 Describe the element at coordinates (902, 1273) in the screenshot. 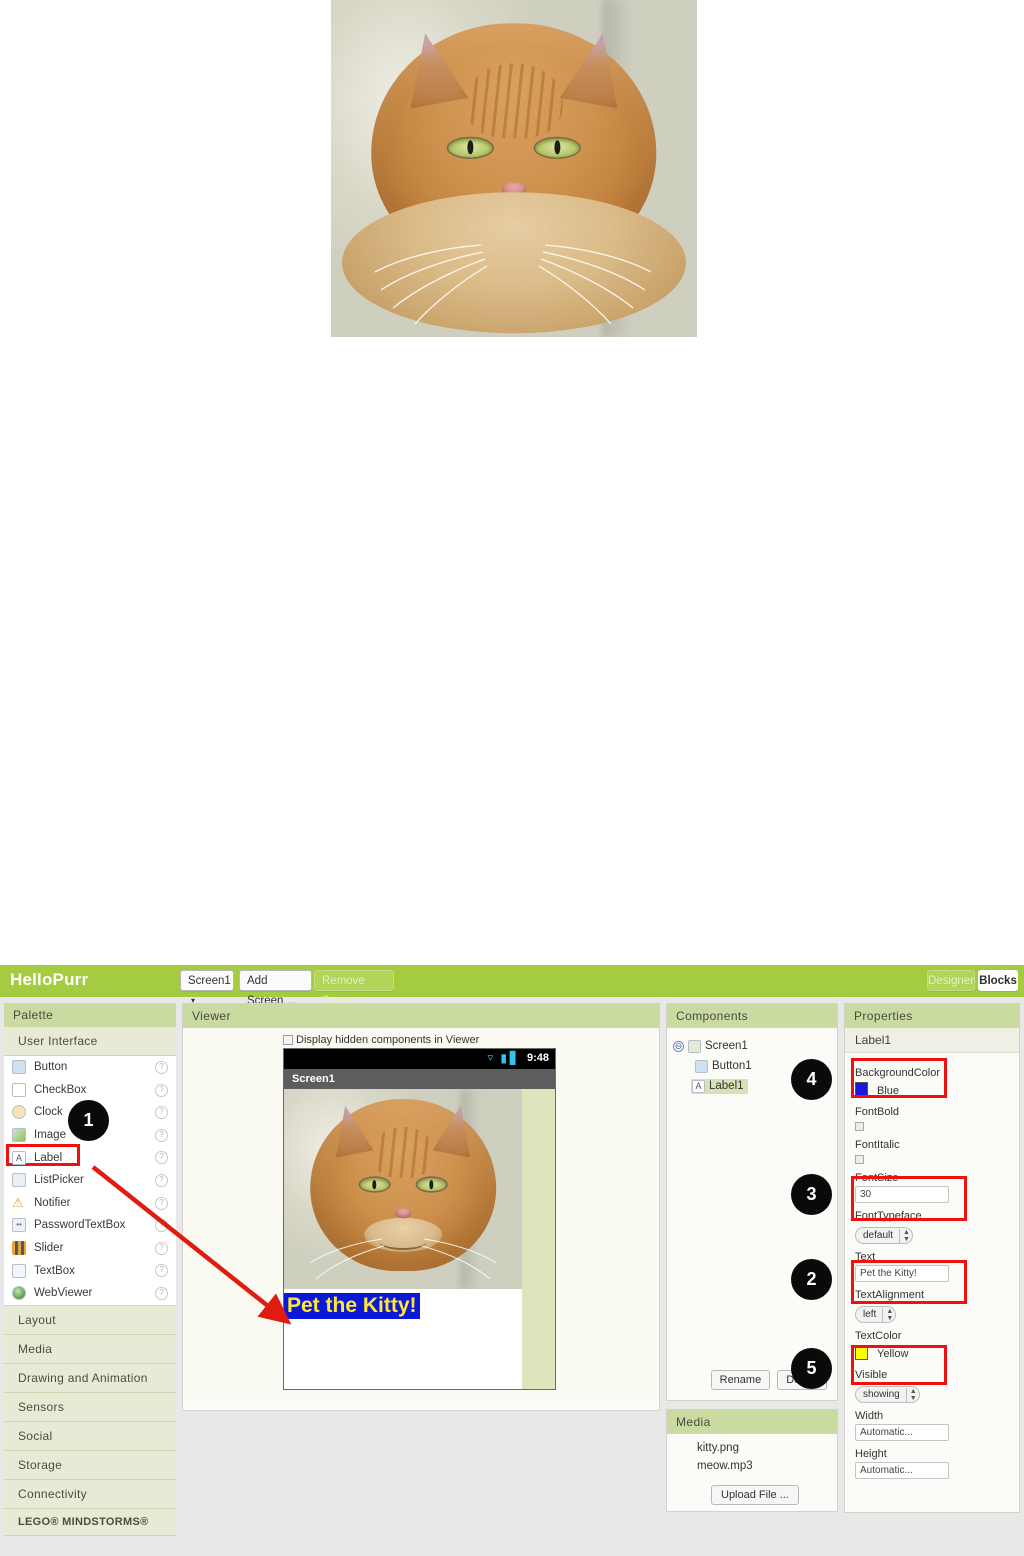

I see `text-input: Pet the Kitty!` at that location.